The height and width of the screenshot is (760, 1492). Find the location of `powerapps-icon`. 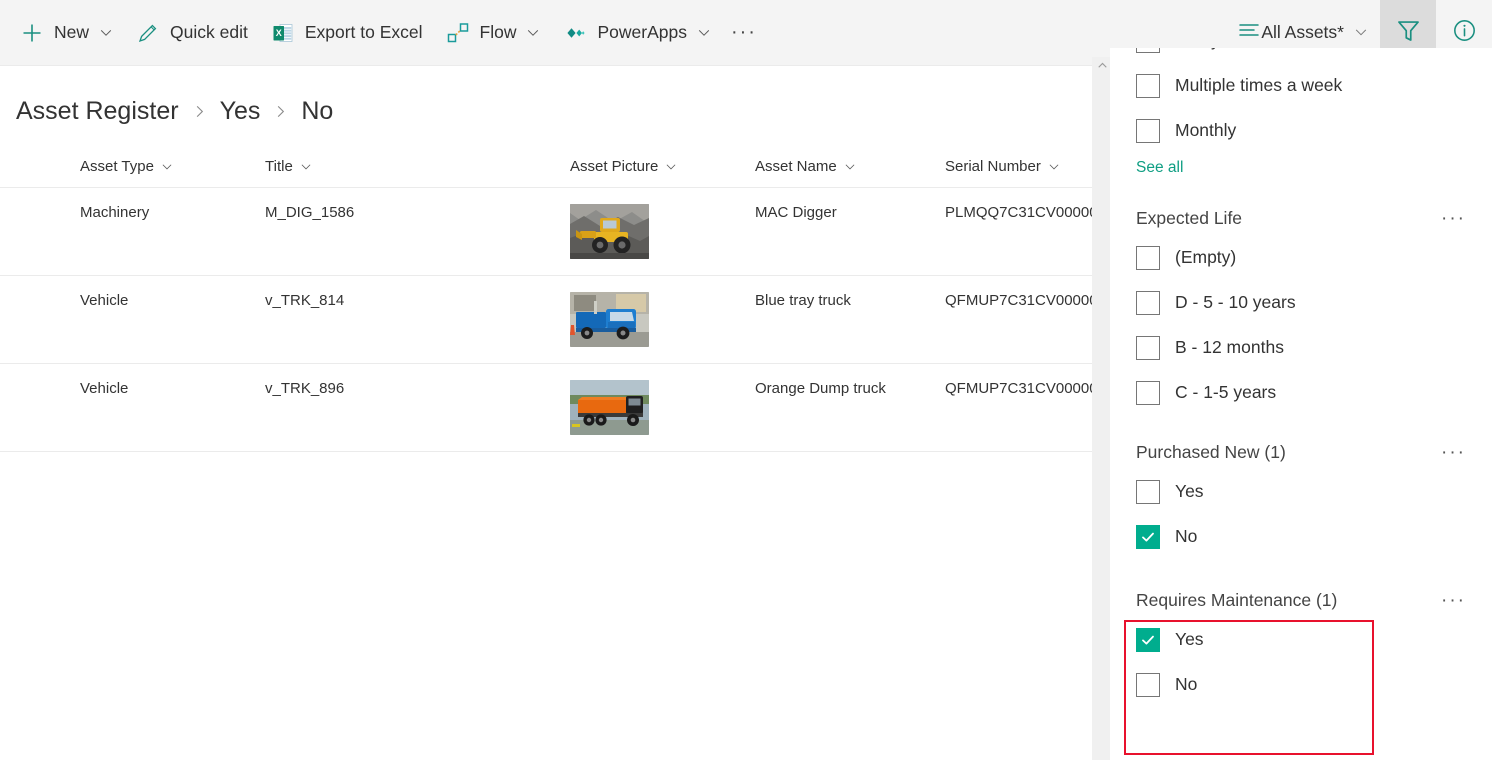

powerapps-icon is located at coordinates (575, 33).